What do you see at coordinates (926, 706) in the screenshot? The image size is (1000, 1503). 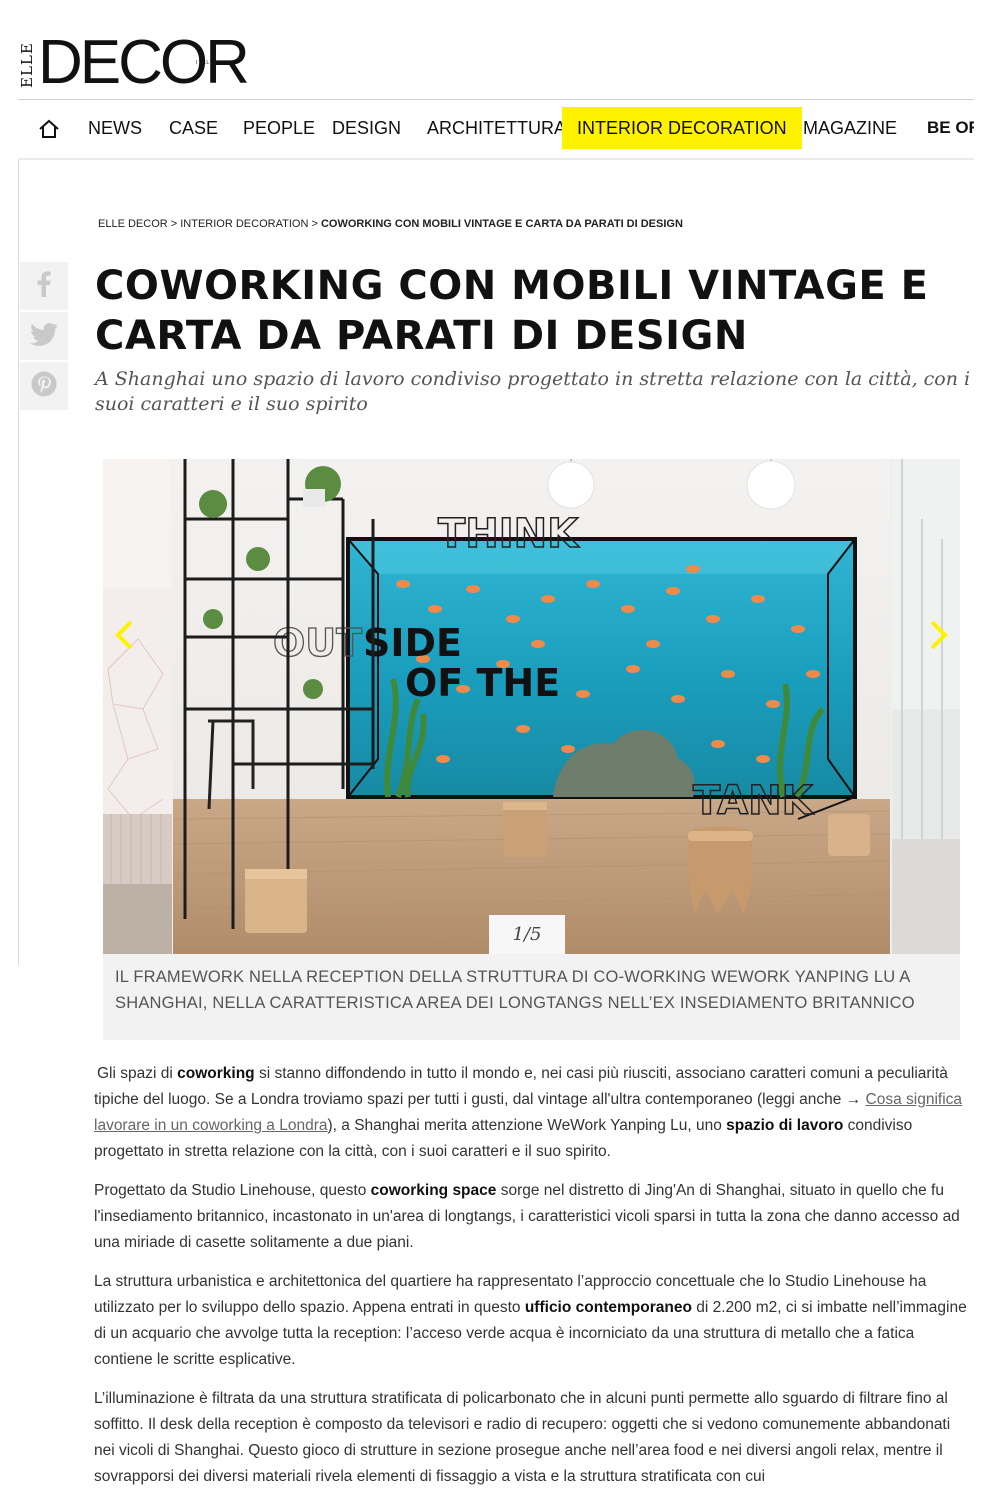 I see `gallery-next-slide-image` at bounding box center [926, 706].